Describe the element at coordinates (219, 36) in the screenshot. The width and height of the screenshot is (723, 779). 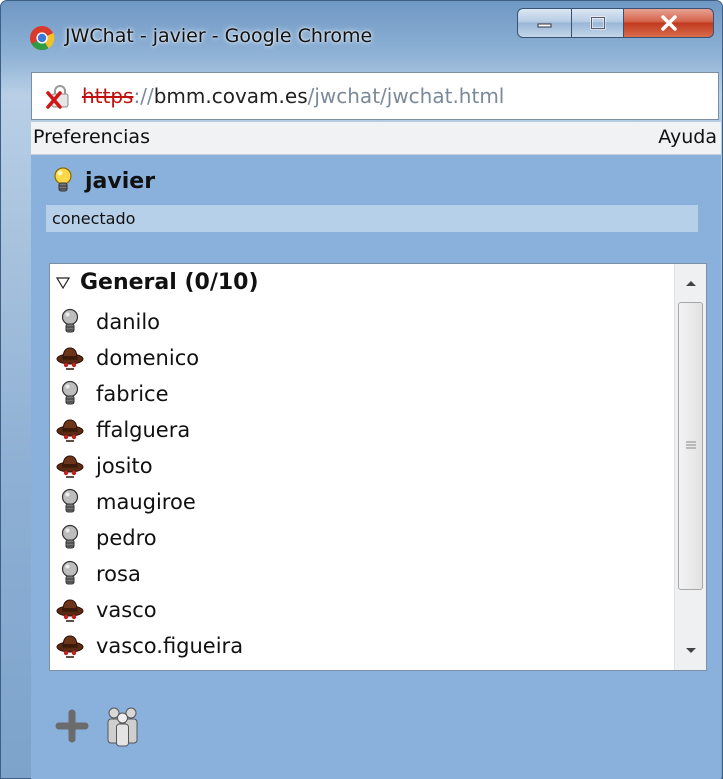
I see `window-title: JWChat - javier - Google Chrome` at that location.